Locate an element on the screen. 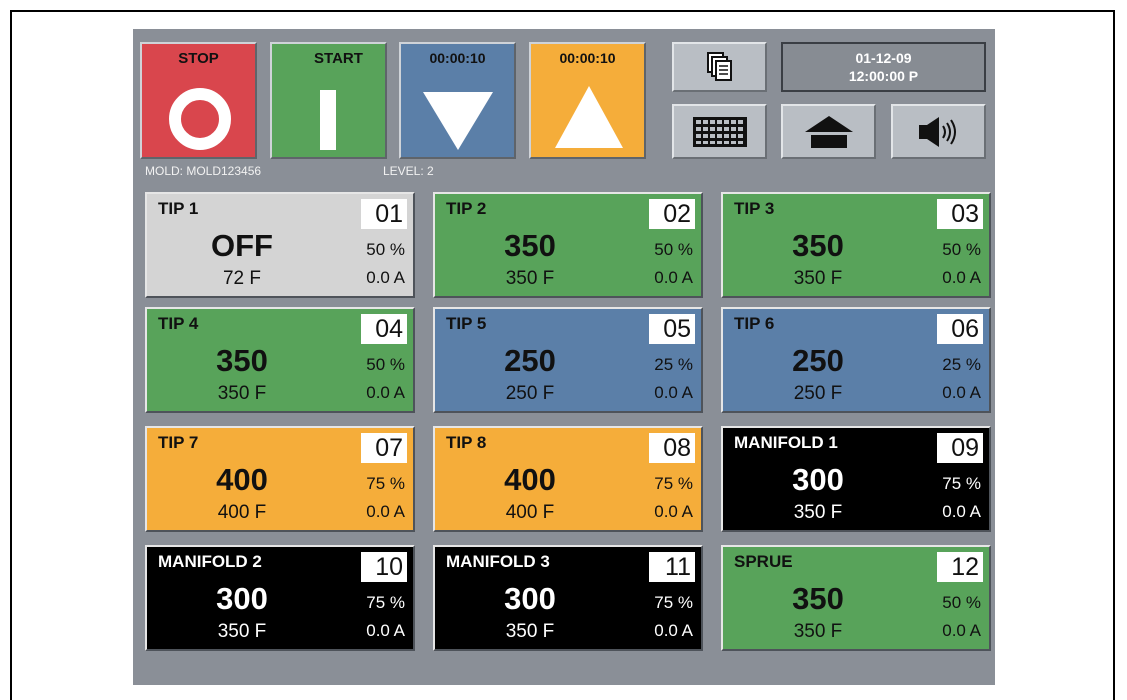 This screenshot has width=1127, height=700. keypad-grid-icon is located at coordinates (719, 131).